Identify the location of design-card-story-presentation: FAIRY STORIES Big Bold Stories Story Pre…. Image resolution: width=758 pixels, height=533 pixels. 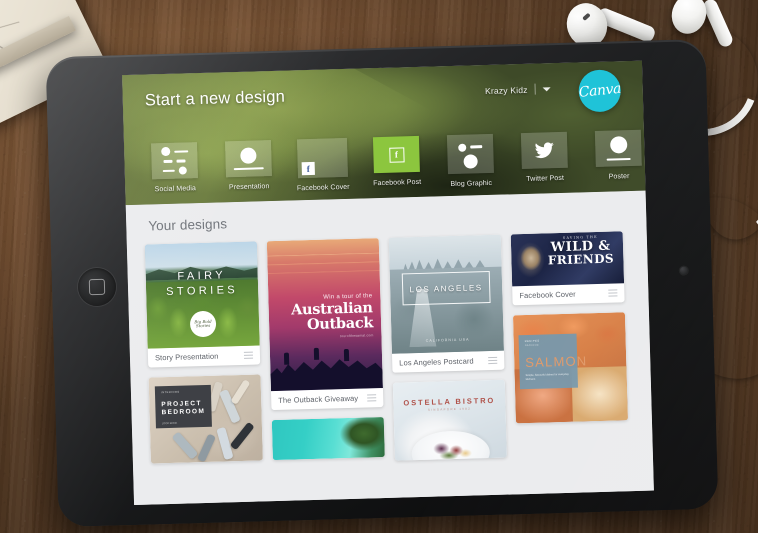
(202, 304).